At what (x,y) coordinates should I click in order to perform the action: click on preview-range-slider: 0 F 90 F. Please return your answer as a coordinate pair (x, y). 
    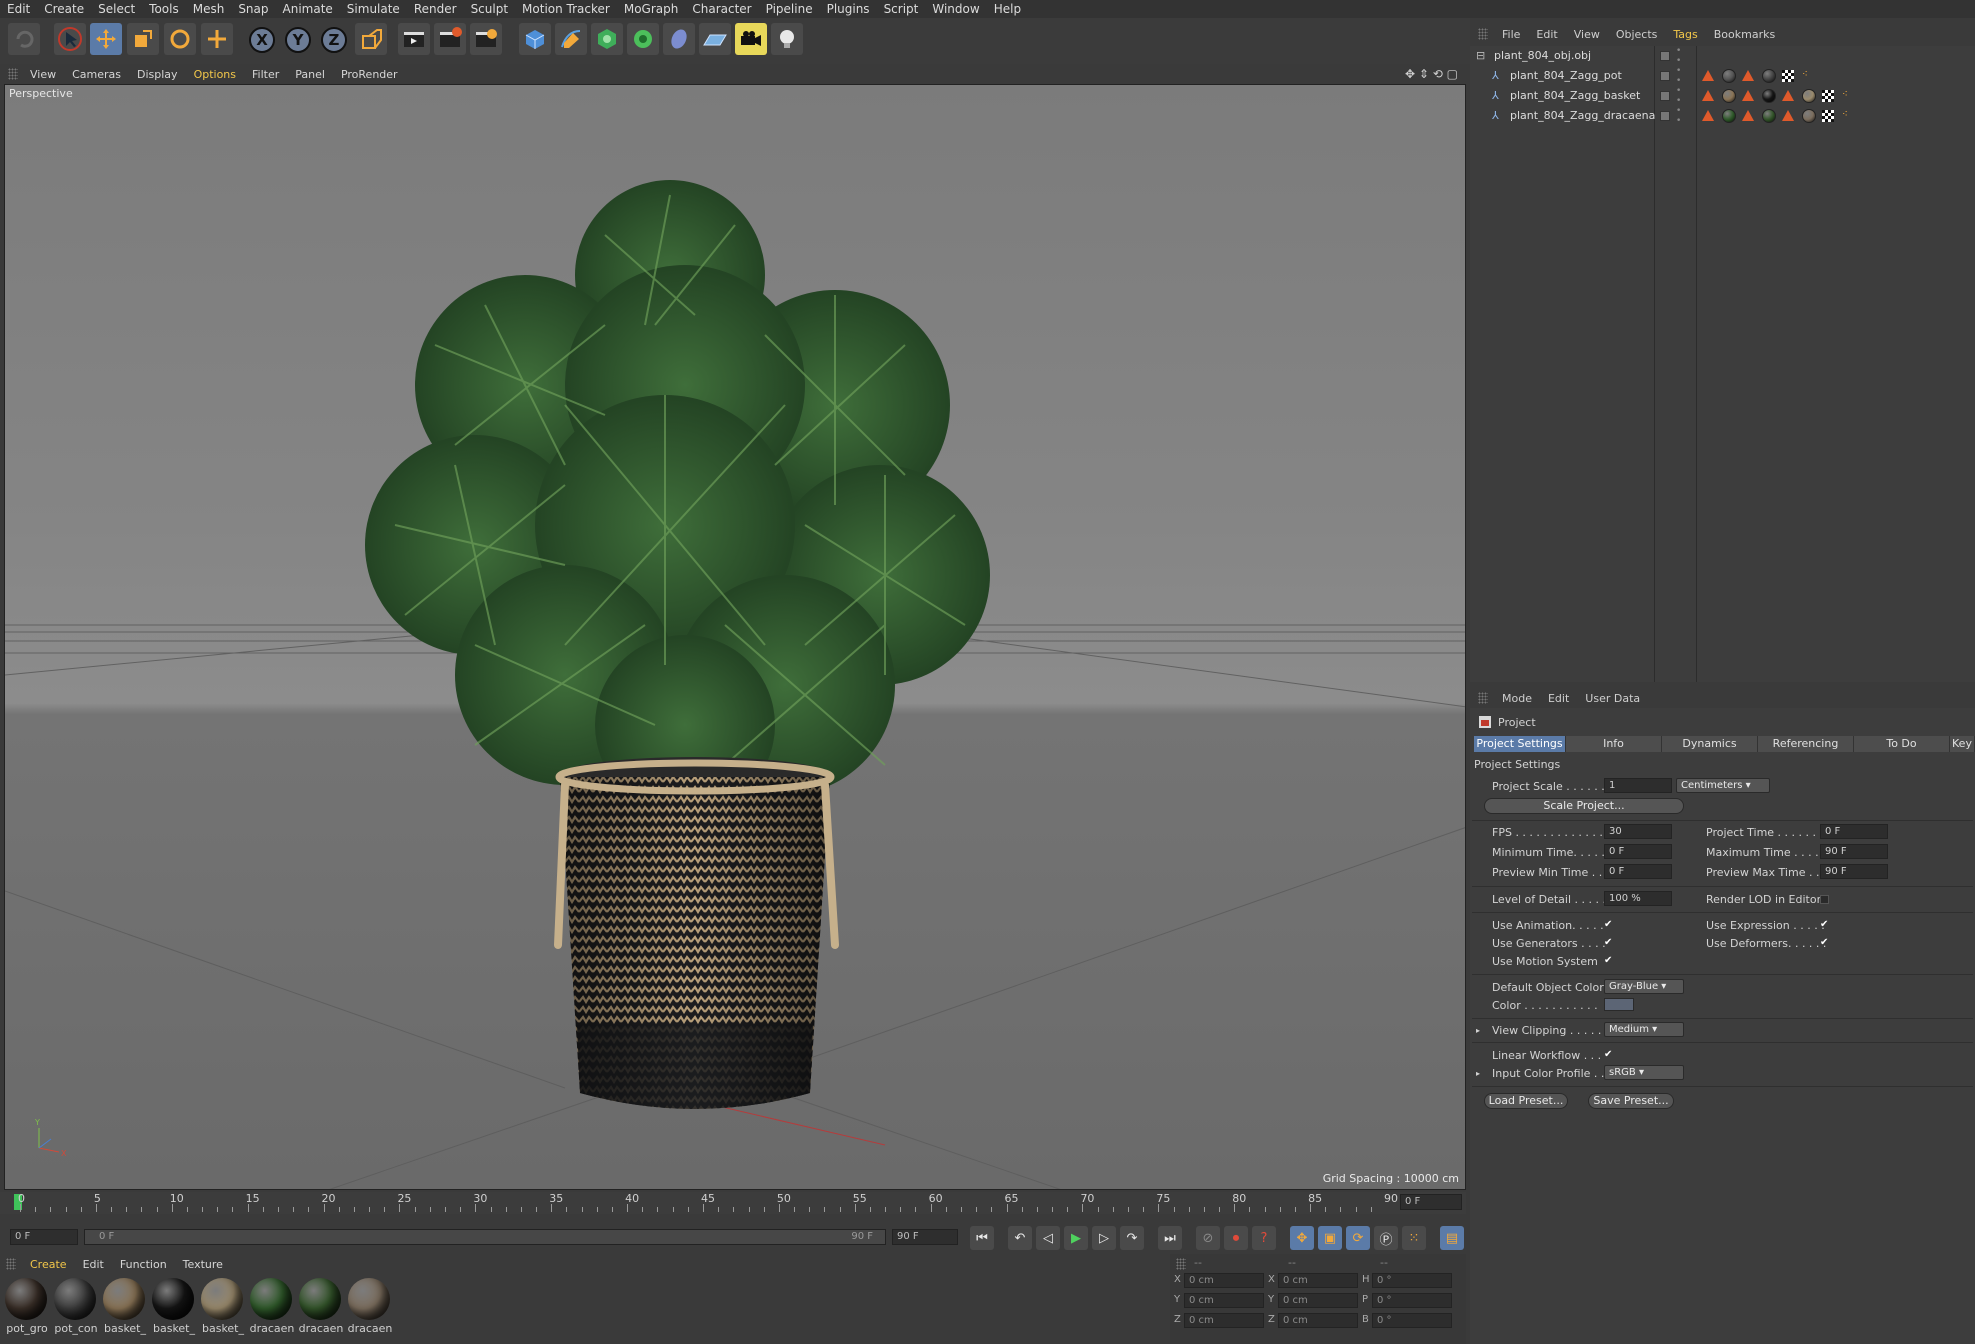
    Looking at the image, I should click on (485, 1237).